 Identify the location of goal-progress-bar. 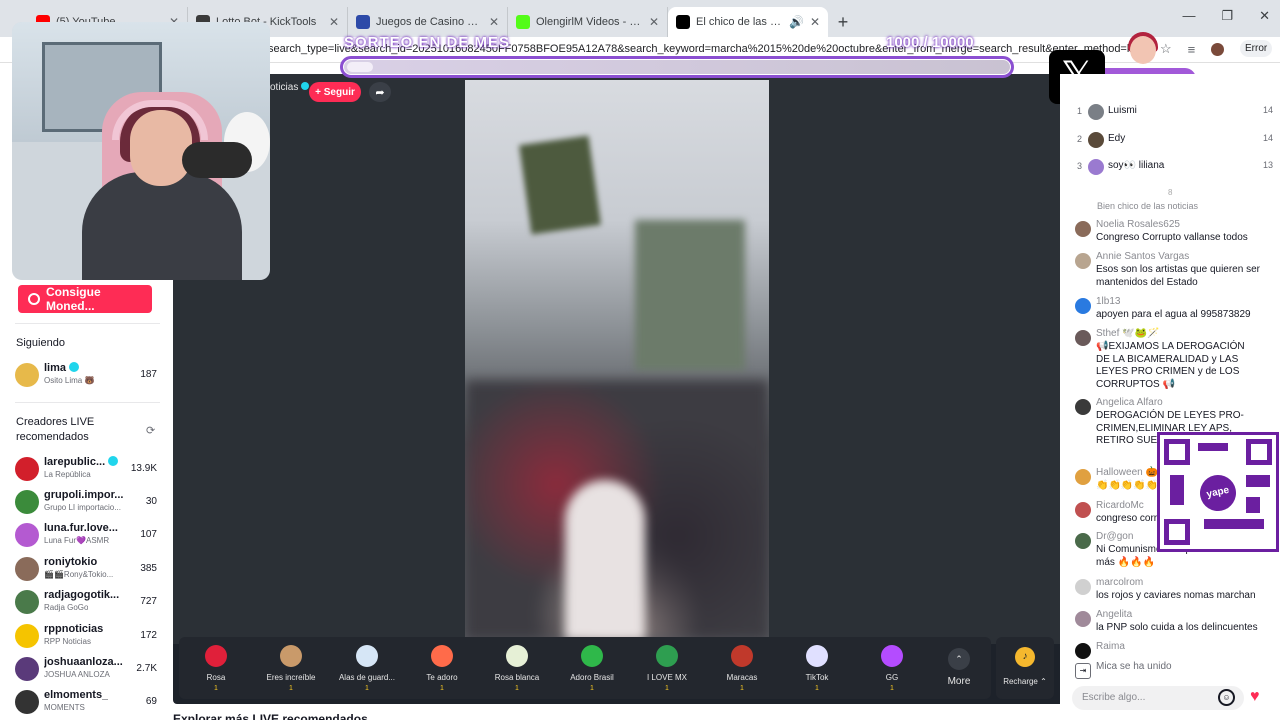
(677, 67).